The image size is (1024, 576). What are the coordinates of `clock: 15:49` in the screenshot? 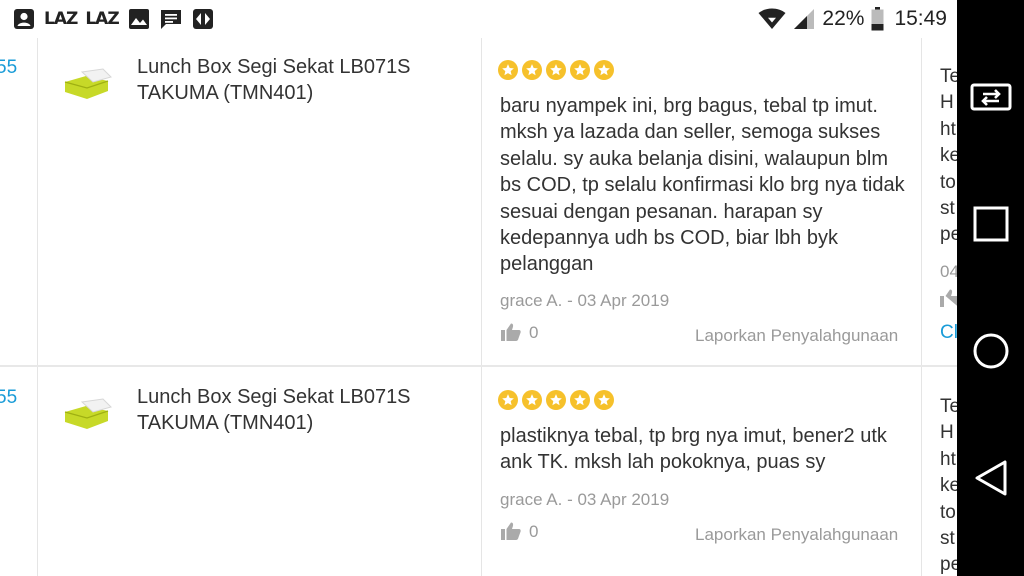 It's located at (920, 18).